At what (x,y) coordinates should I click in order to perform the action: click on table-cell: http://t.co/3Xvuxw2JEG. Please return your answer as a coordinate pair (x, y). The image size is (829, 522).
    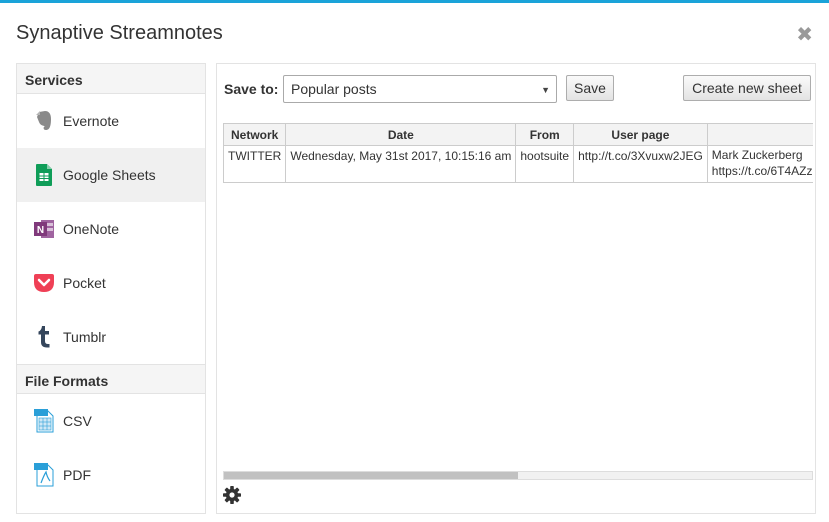
    Looking at the image, I should click on (640, 164).